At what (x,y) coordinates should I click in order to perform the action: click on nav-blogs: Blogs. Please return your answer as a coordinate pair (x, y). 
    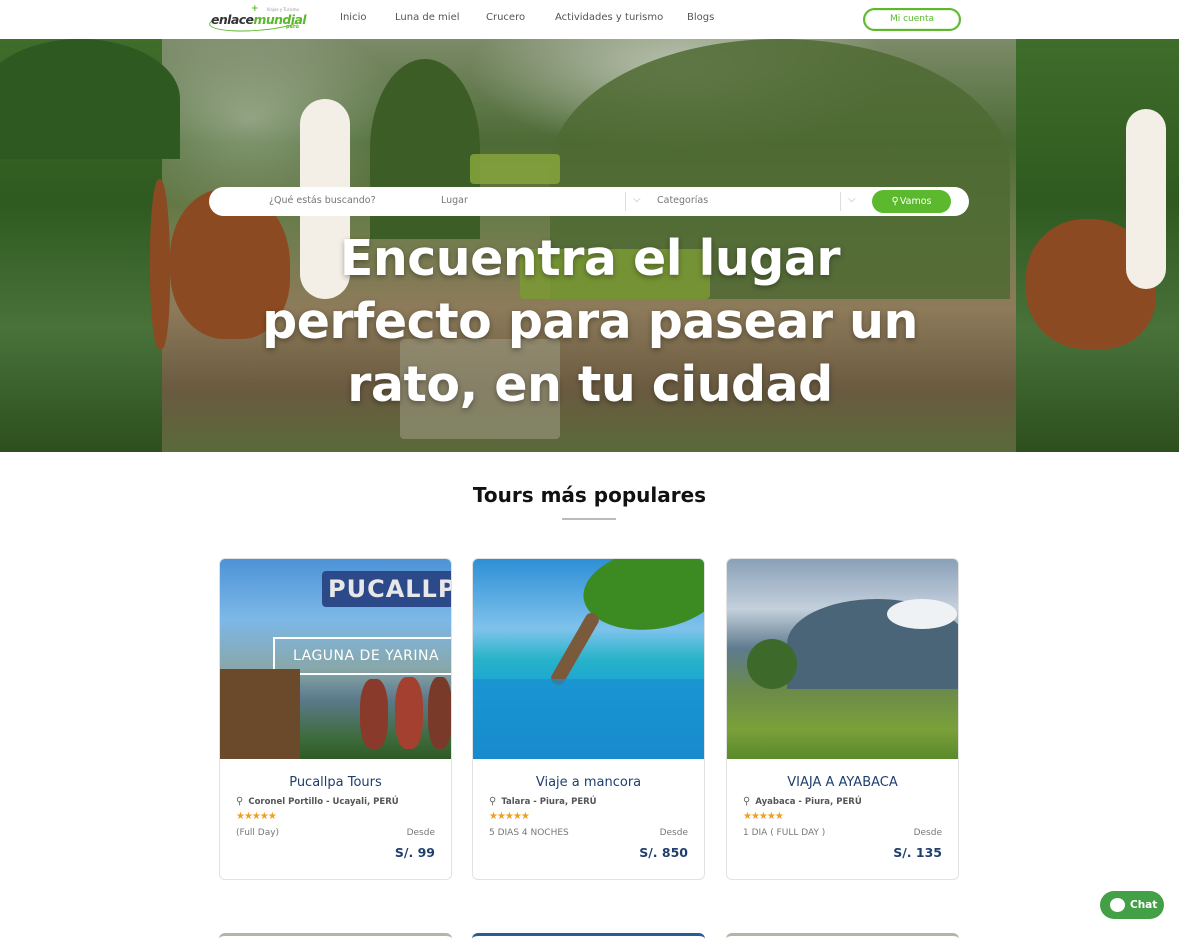
    Looking at the image, I should click on (700, 17).